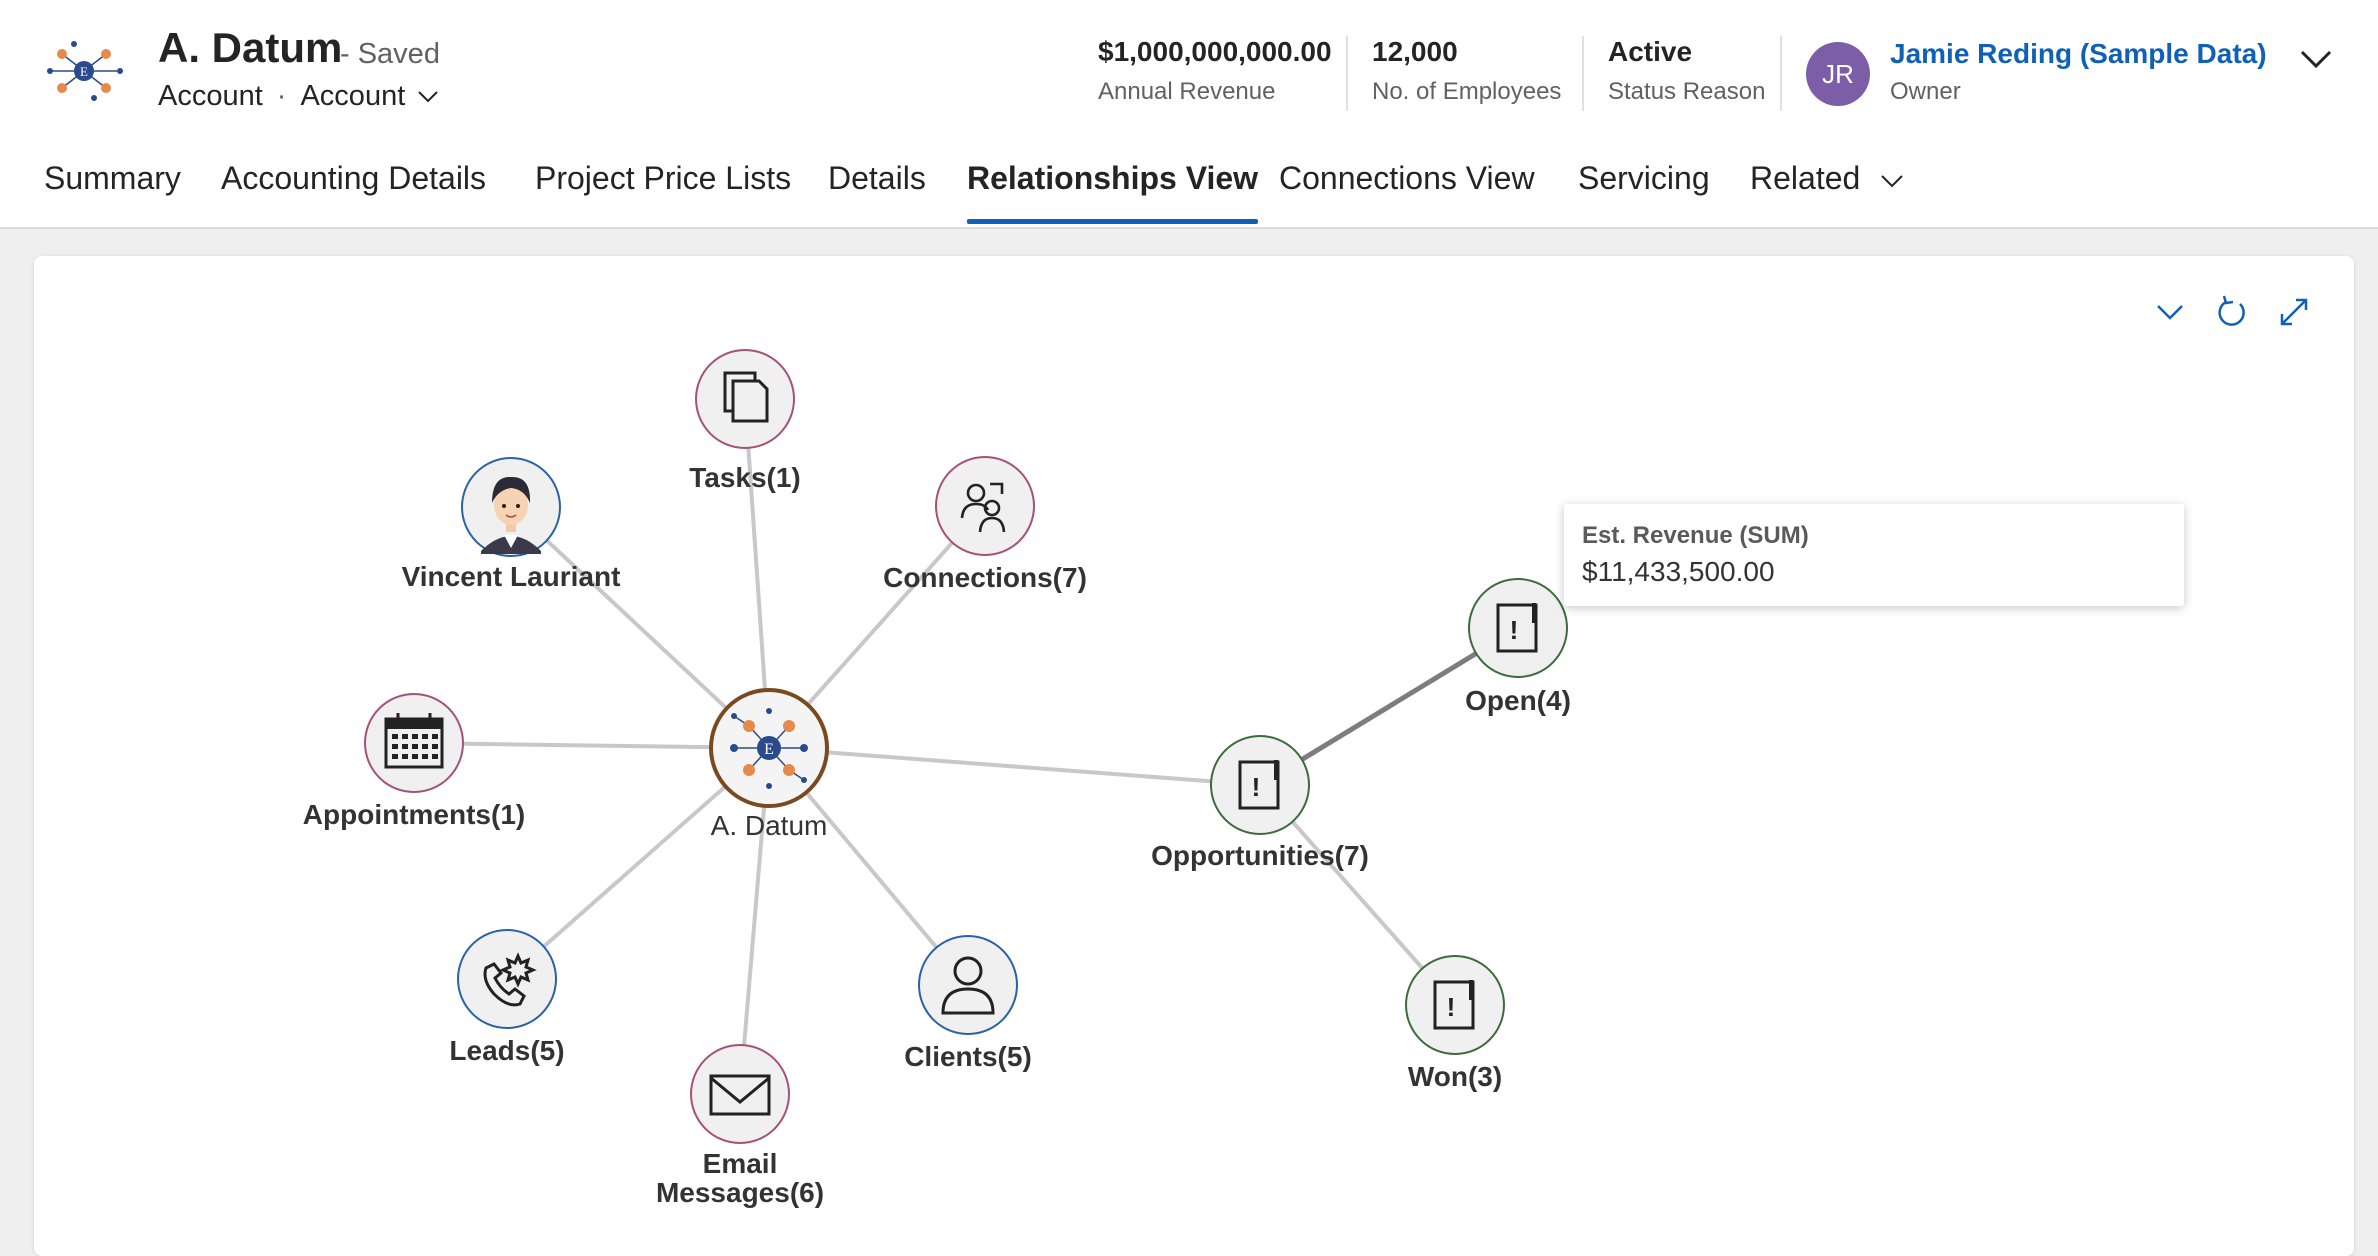 The width and height of the screenshot is (2378, 1256). Describe the element at coordinates (740, 1126) in the screenshot. I see `node-email-messages: Email Messages(6)` at that location.